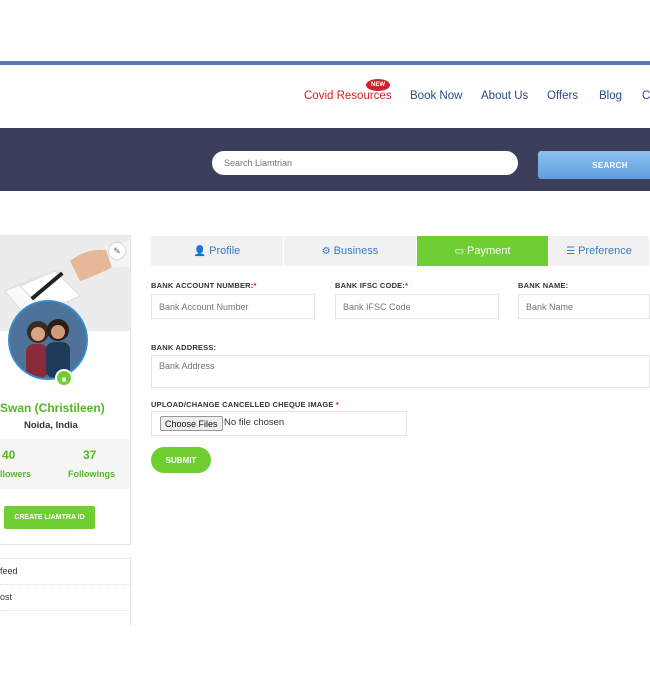 The width and height of the screenshot is (650, 685). Describe the element at coordinates (562, 96) in the screenshot. I see `nav-offers: Offers` at that location.